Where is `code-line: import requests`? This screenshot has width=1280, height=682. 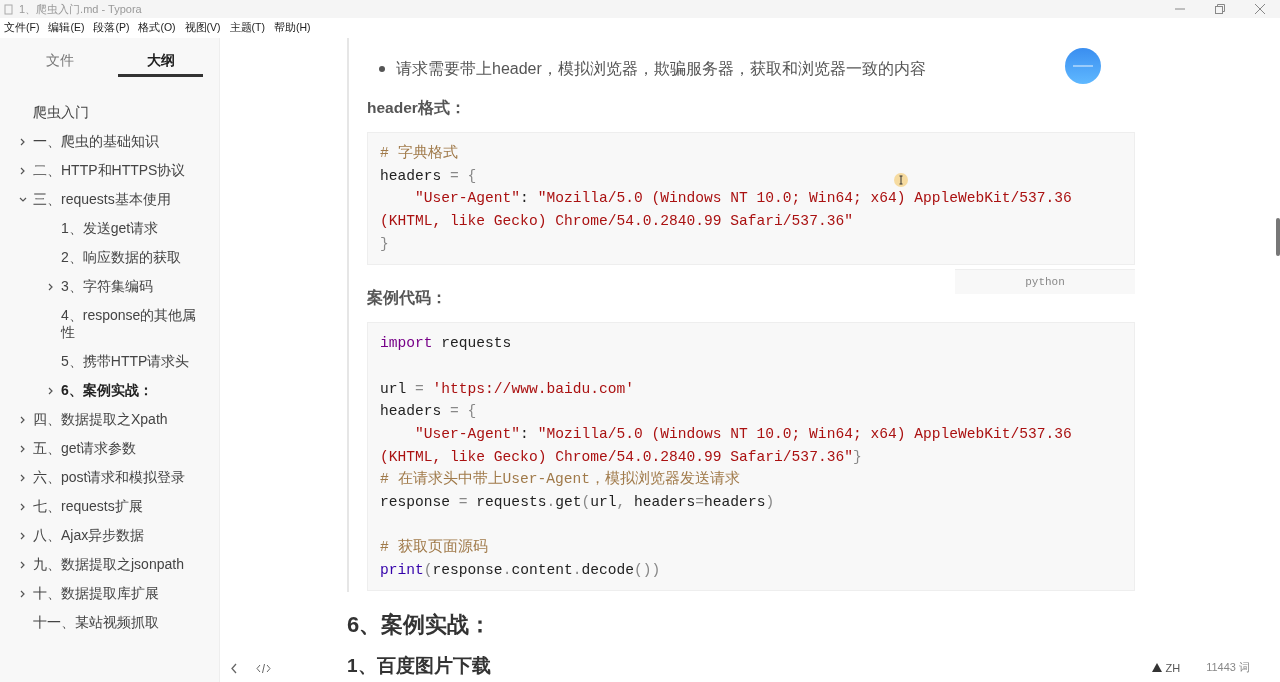 code-line: import requests is located at coordinates (446, 344).